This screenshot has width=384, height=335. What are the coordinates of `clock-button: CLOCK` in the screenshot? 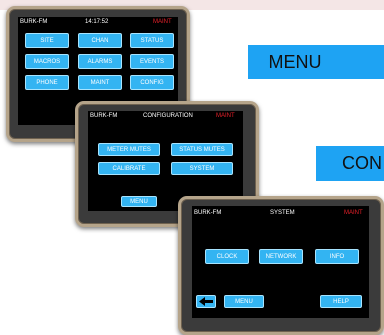 It's located at (227, 256).